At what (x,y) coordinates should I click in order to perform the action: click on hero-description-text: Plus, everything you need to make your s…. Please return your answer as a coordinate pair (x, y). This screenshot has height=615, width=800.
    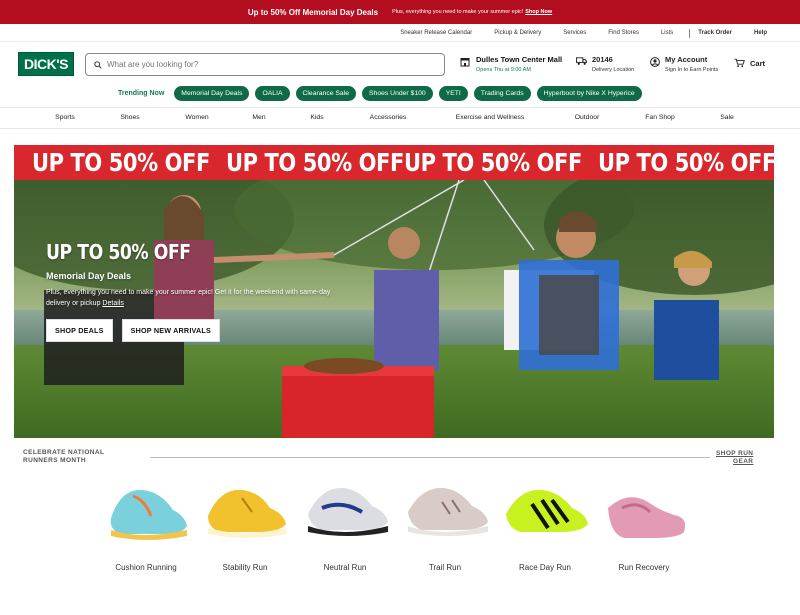
    Looking at the image, I should click on (188, 298).